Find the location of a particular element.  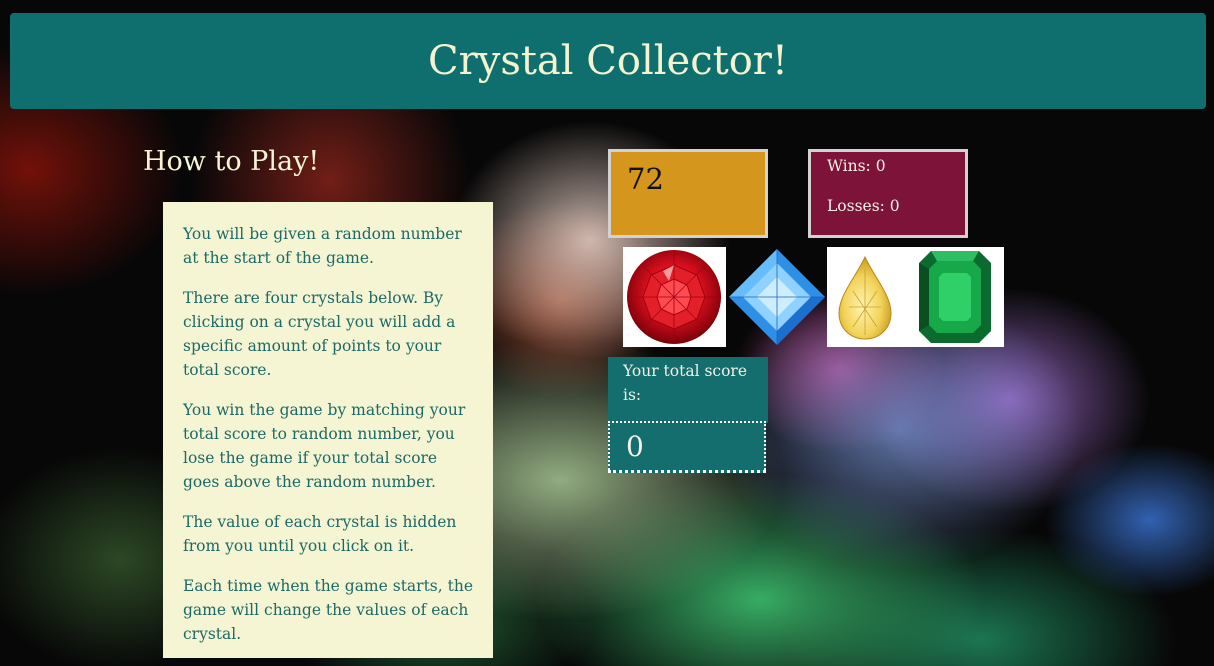

total-score-label: Your total score is: is located at coordinates (688, 390).